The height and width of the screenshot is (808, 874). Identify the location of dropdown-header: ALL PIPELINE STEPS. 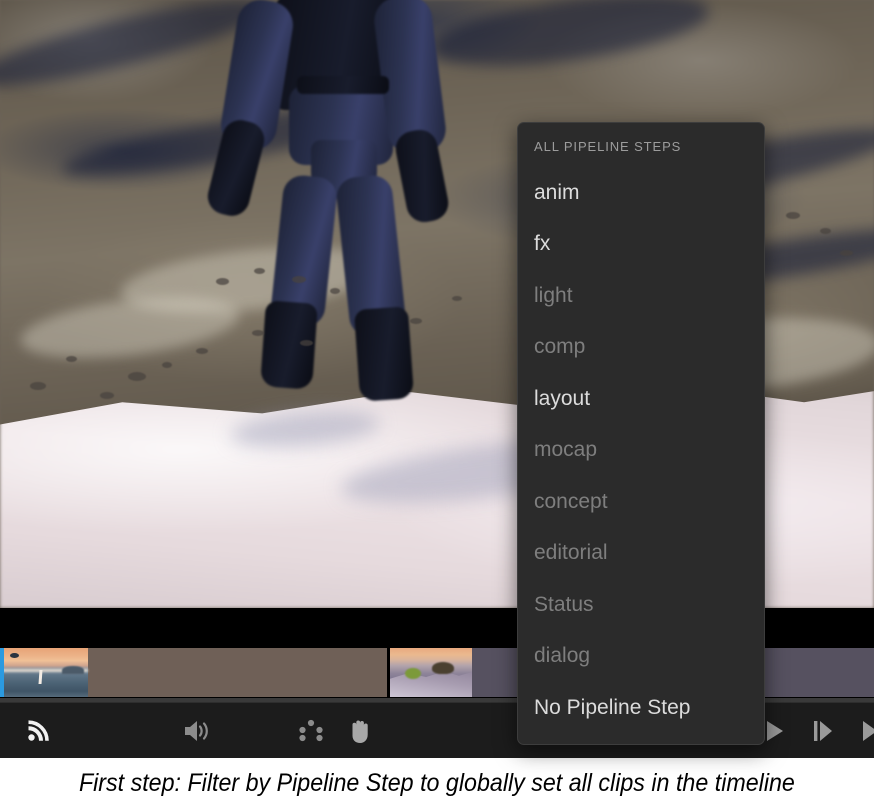
(608, 146).